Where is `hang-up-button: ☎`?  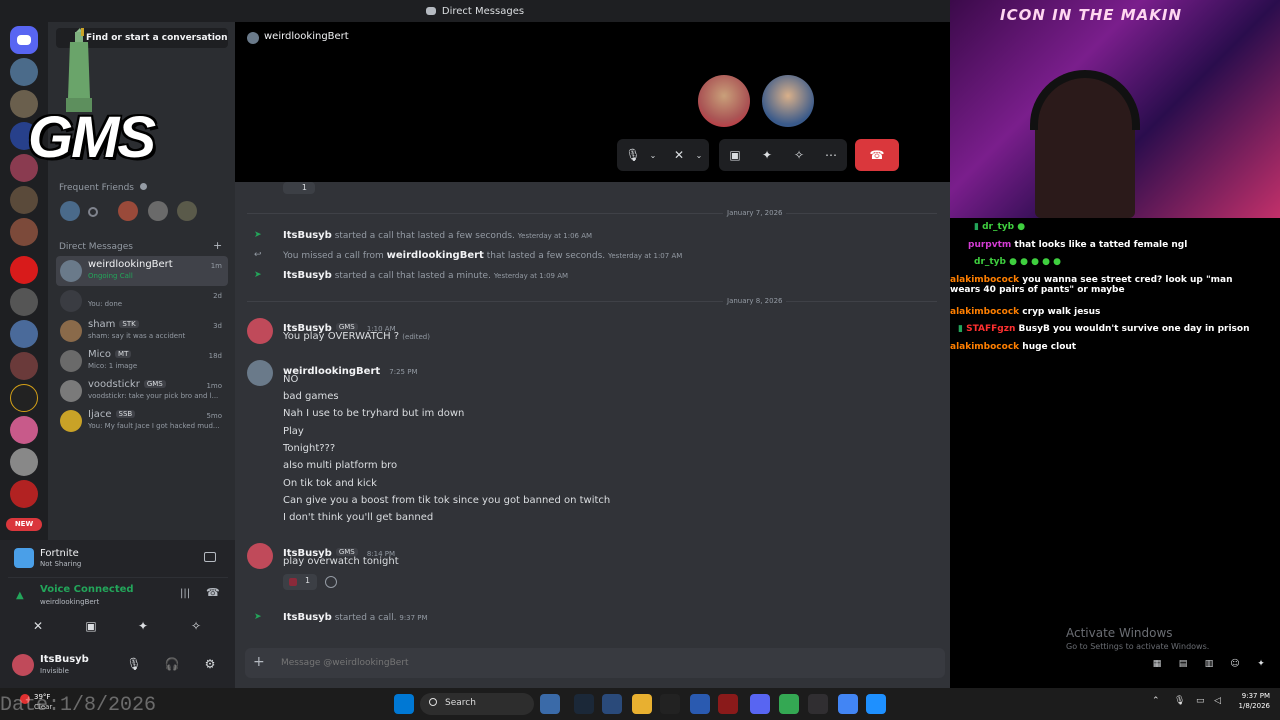 hang-up-button: ☎ is located at coordinates (877, 155).